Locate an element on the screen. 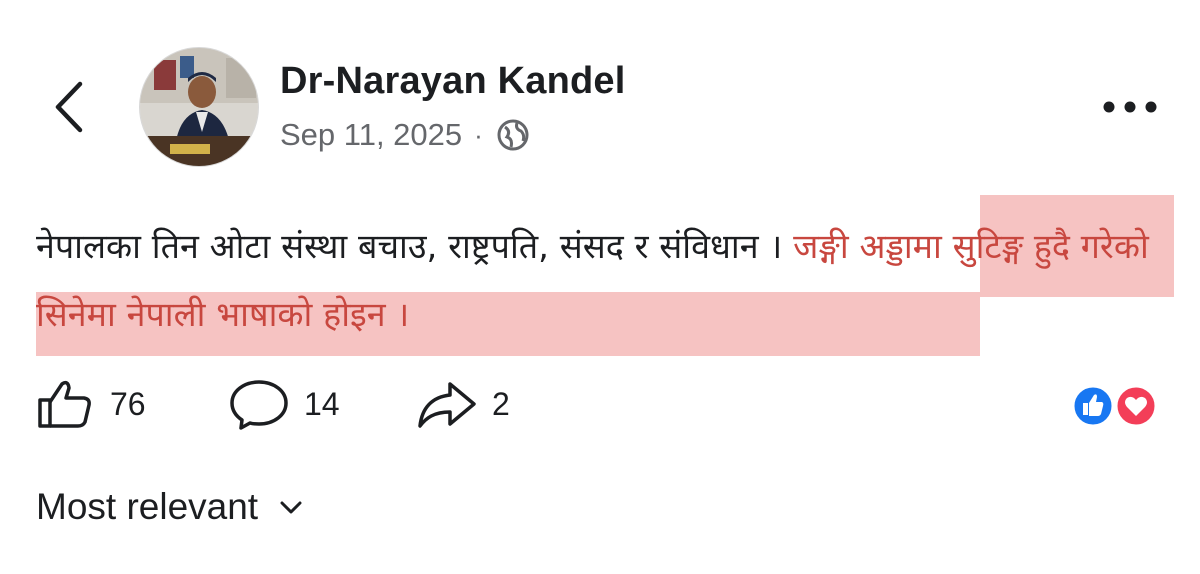 The width and height of the screenshot is (1200, 574). like-count: 76 is located at coordinates (128, 403).